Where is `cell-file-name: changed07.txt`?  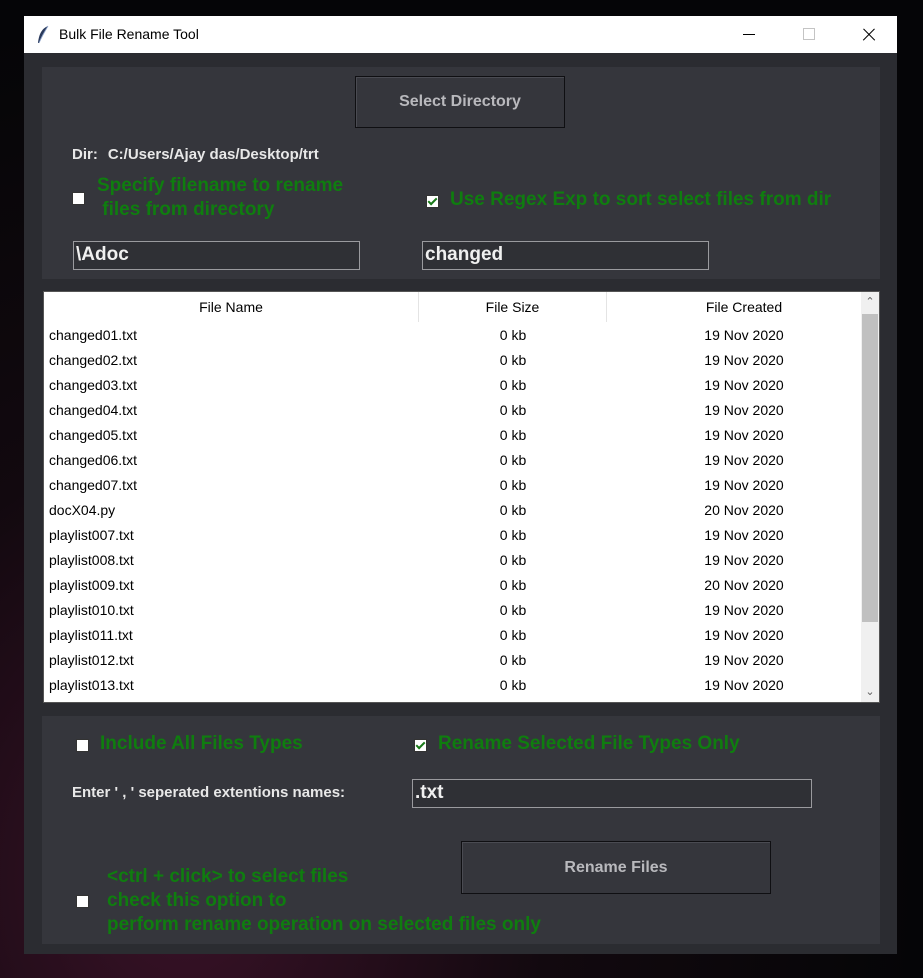
cell-file-name: changed07.txt is located at coordinates (93, 485).